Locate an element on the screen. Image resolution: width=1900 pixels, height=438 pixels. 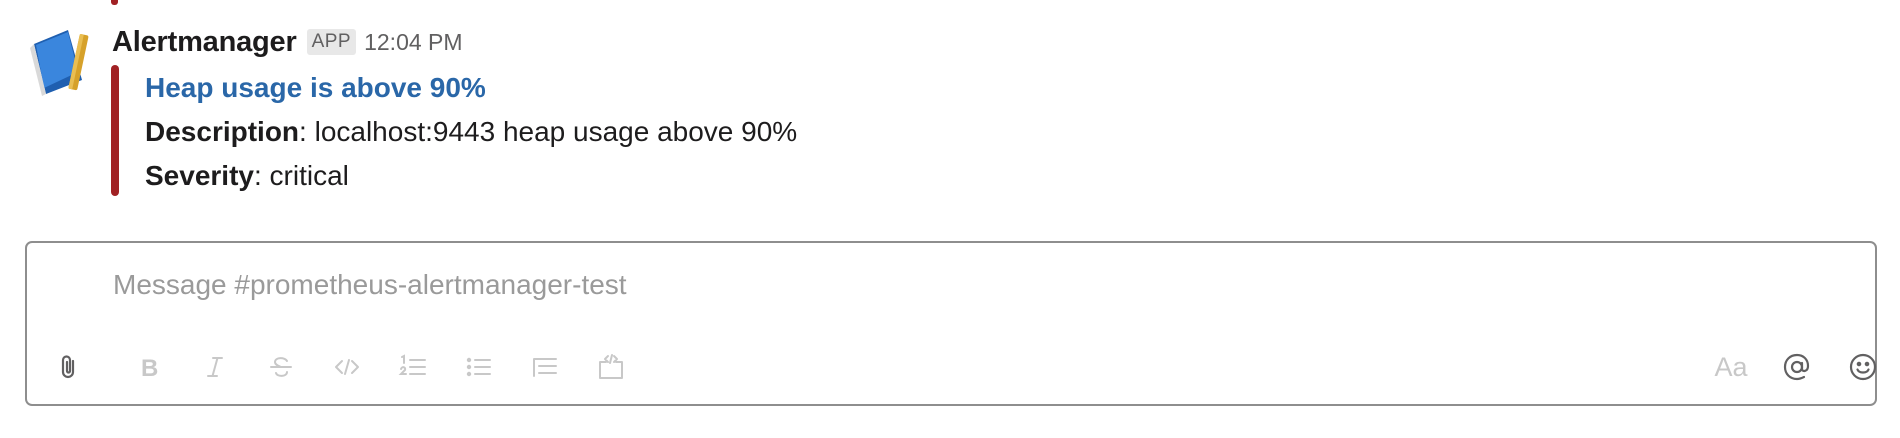
emoji-icon is located at coordinates (1863, 367).